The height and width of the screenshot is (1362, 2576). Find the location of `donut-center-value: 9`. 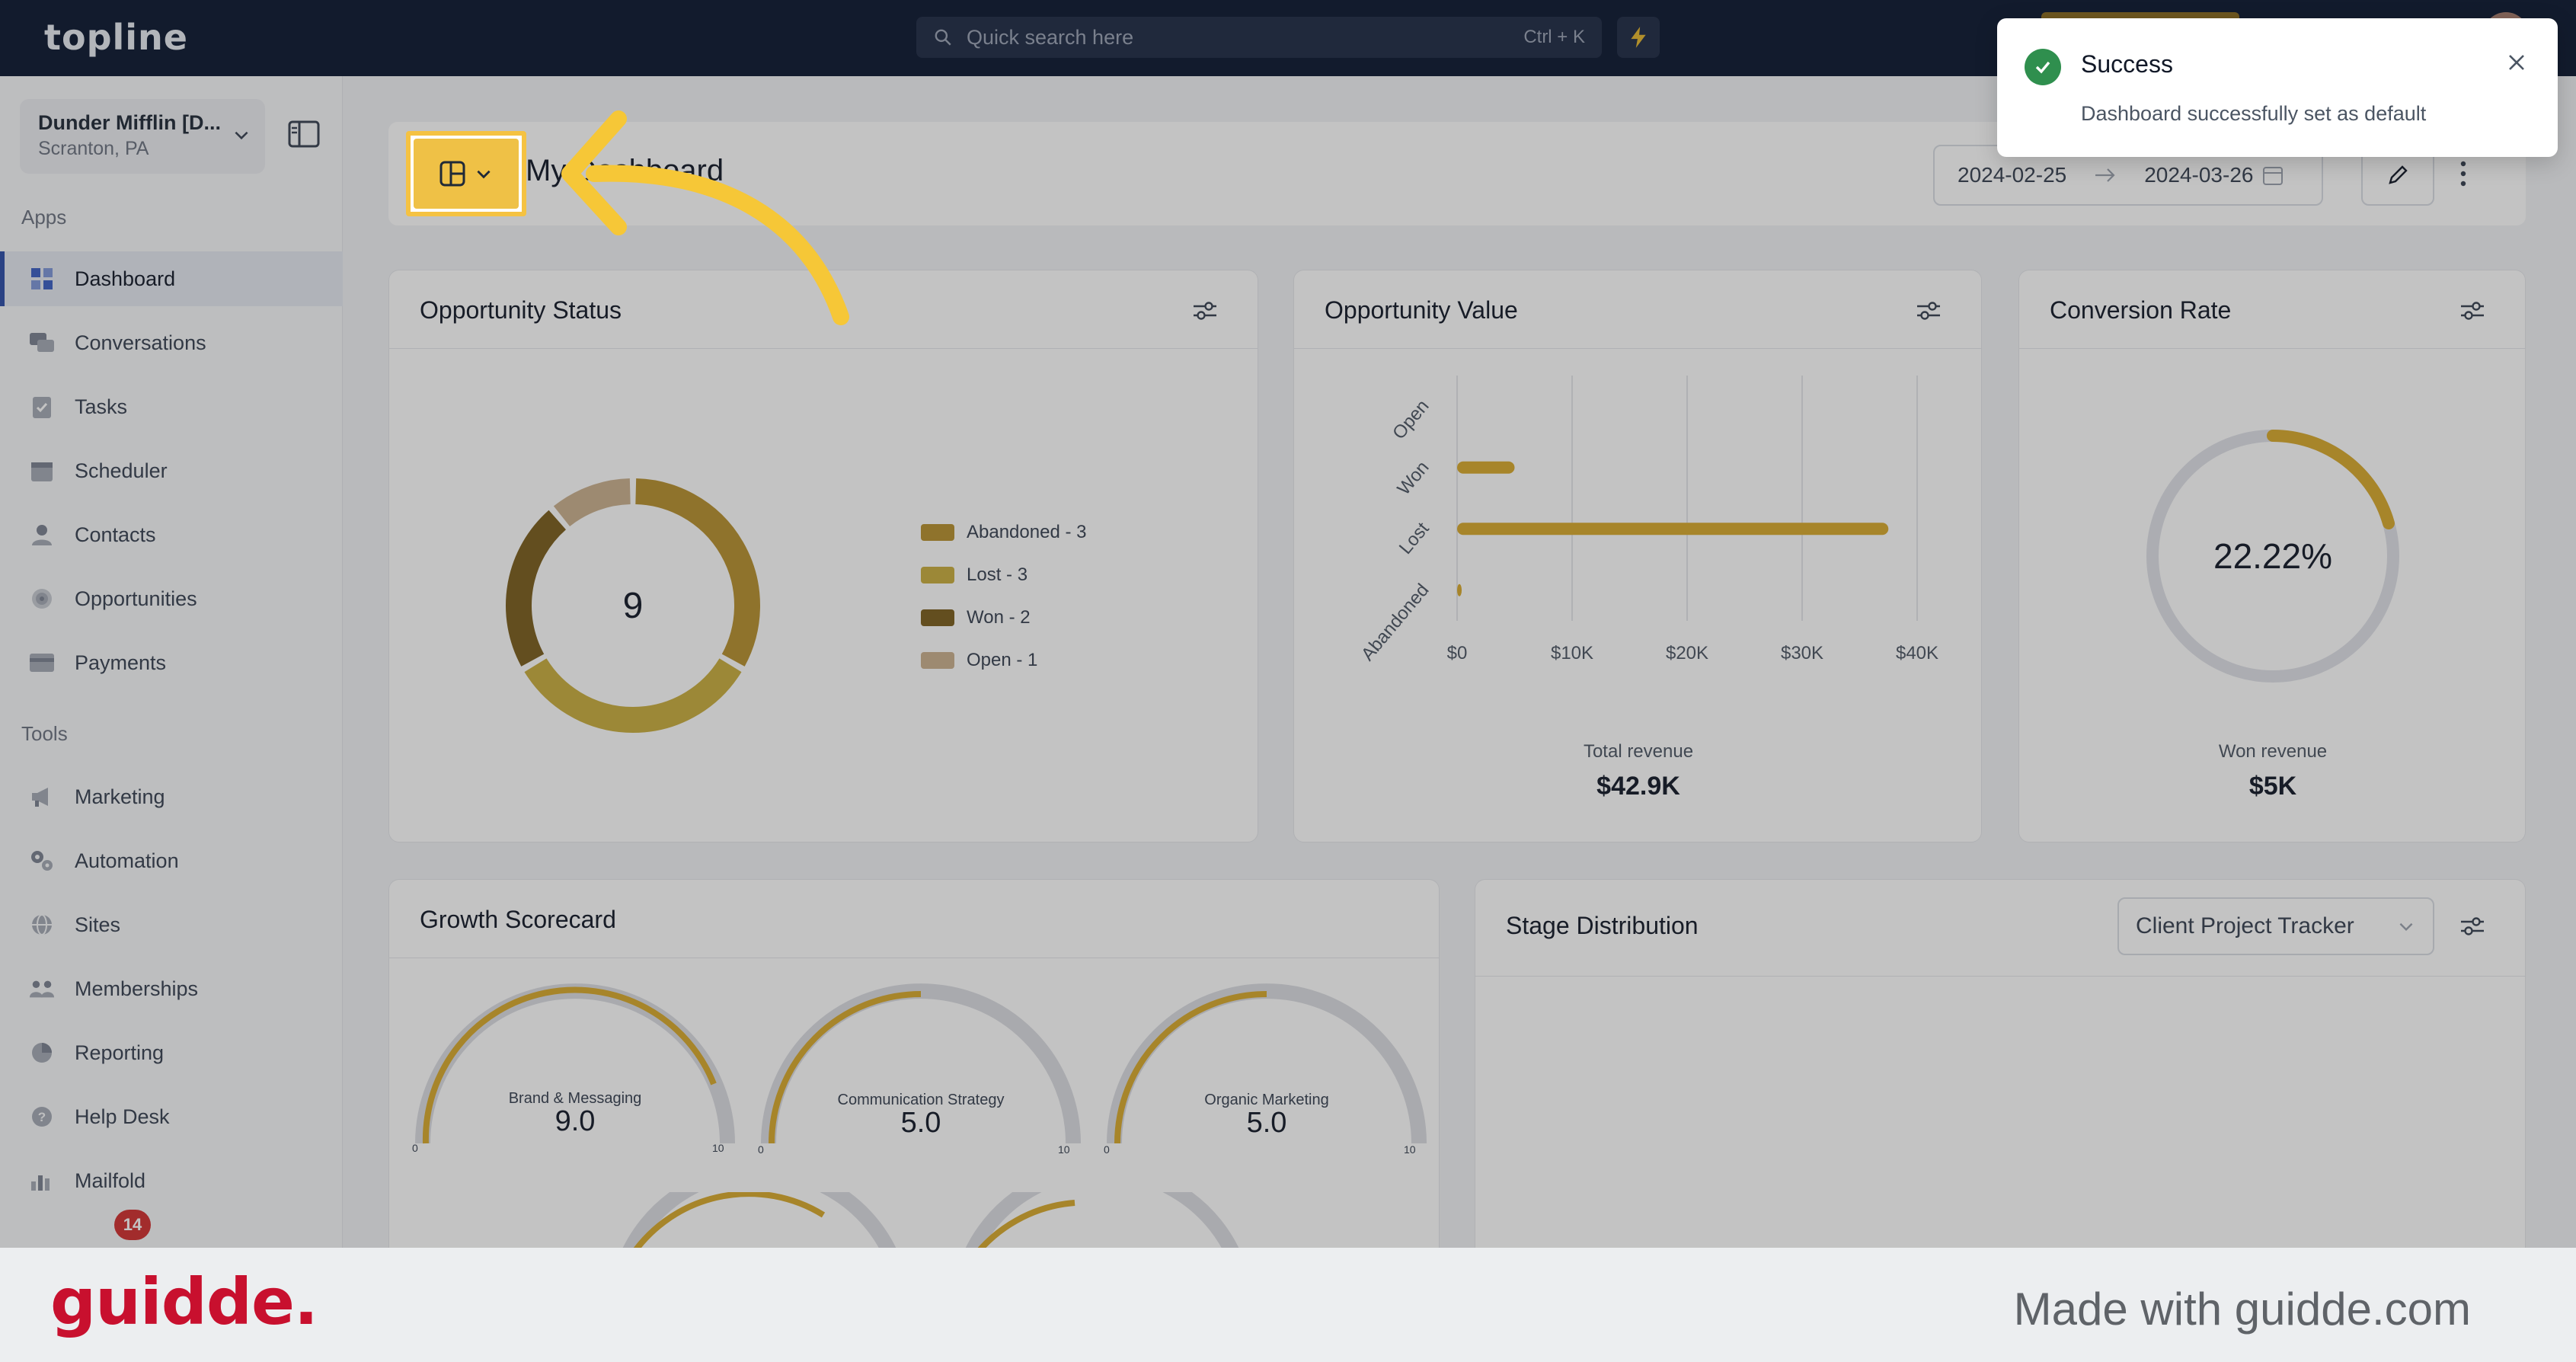

donut-center-value: 9 is located at coordinates (633, 606).